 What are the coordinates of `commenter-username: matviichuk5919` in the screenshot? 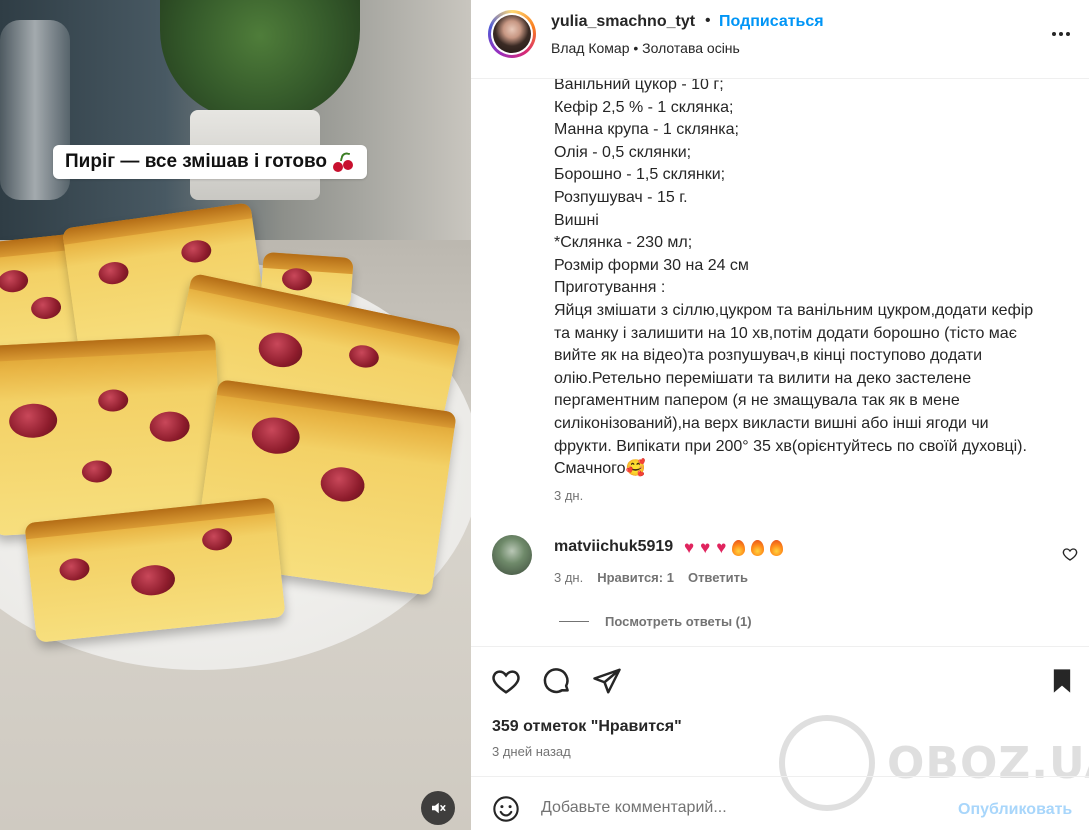 It's located at (613, 547).